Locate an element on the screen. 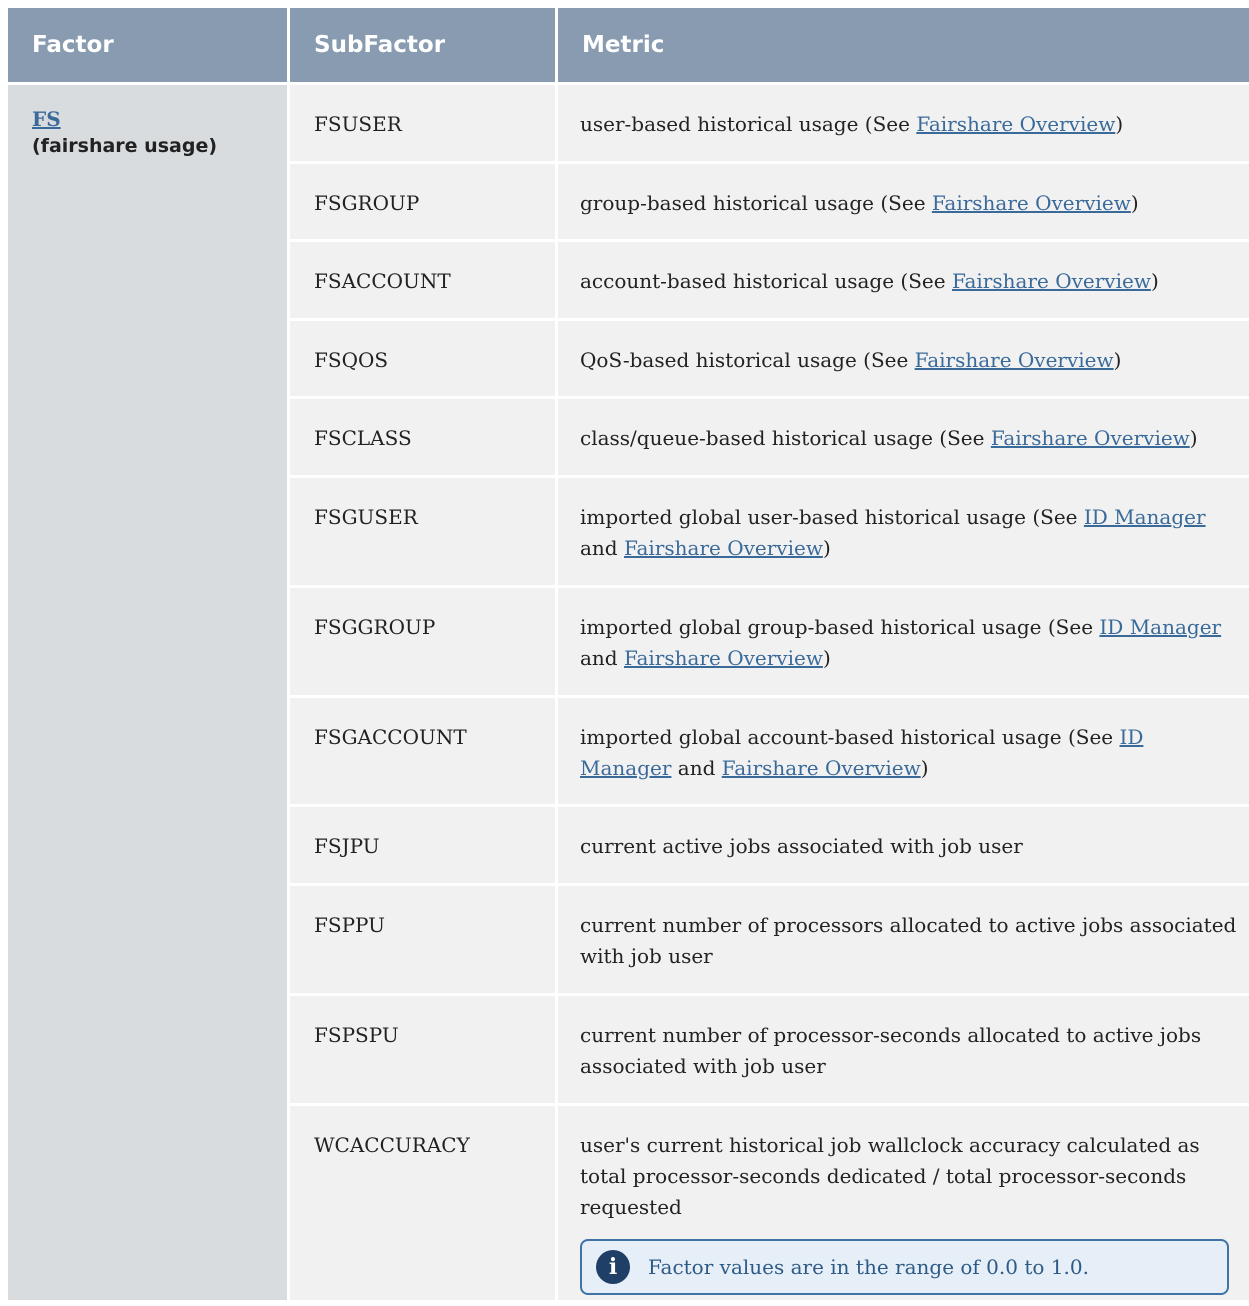 The width and height of the screenshot is (1249, 1306). subfactor-cell: FSGGROUP is located at coordinates (424, 640).